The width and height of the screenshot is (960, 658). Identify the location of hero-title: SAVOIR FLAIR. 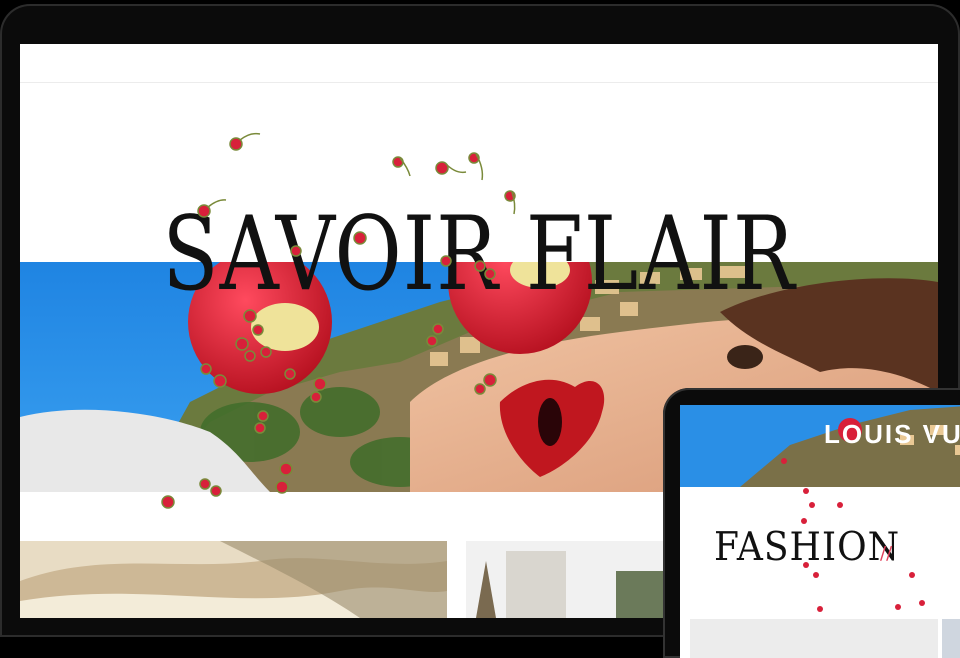
(479, 254).